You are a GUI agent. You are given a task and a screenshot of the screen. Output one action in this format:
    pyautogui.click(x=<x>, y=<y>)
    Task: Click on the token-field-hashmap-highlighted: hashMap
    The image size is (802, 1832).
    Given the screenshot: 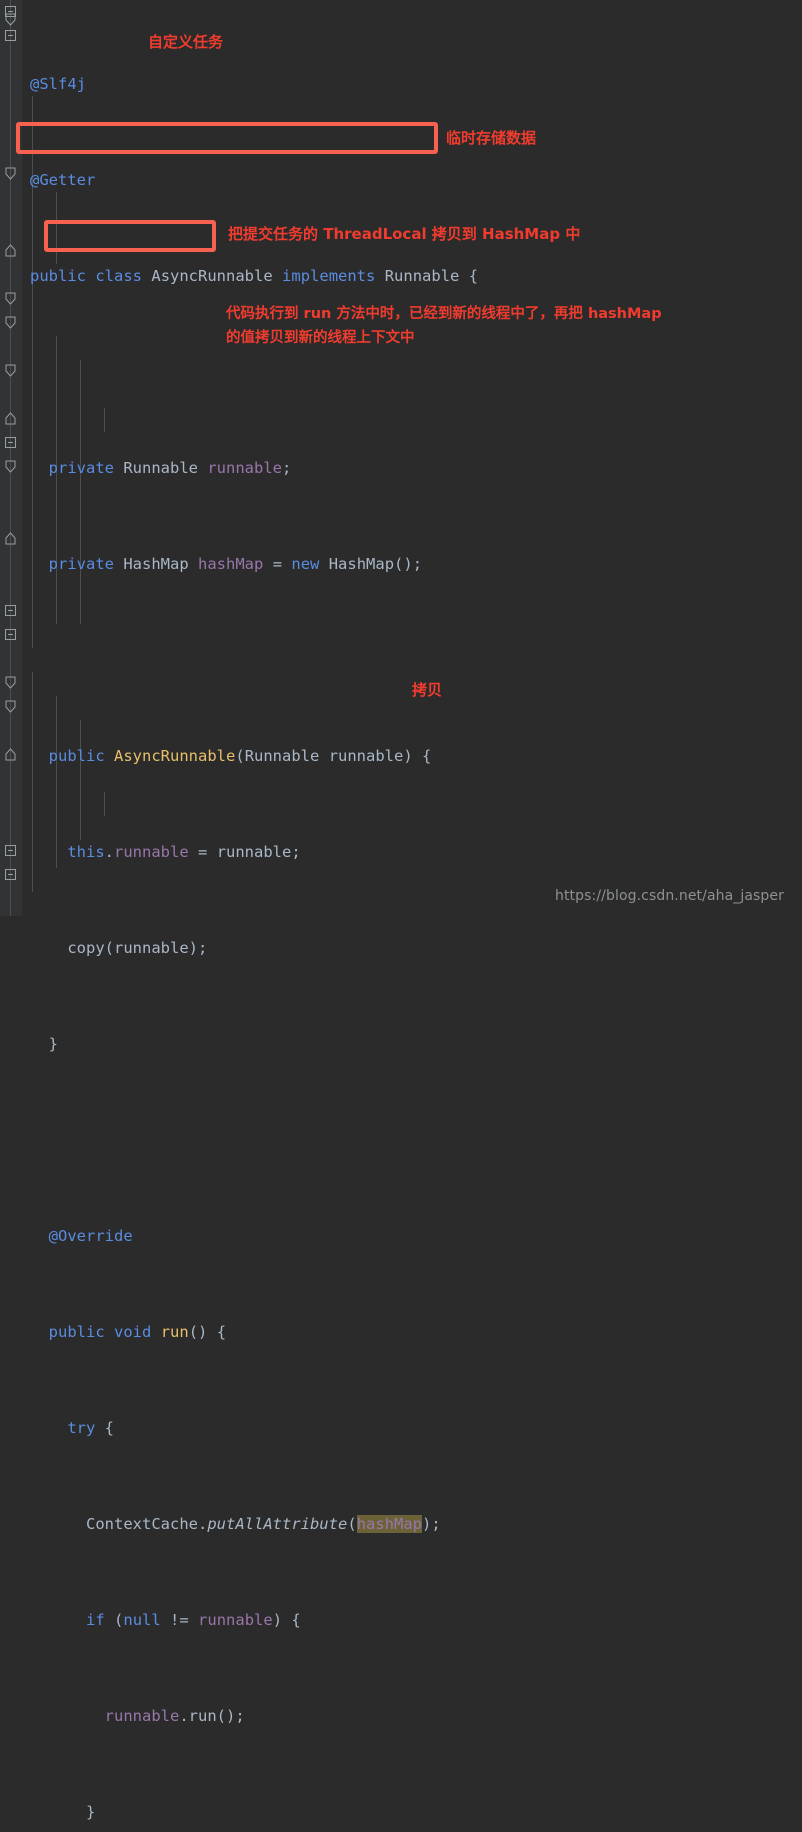 What is the action you would take?
    pyautogui.click(x=389, y=1524)
    